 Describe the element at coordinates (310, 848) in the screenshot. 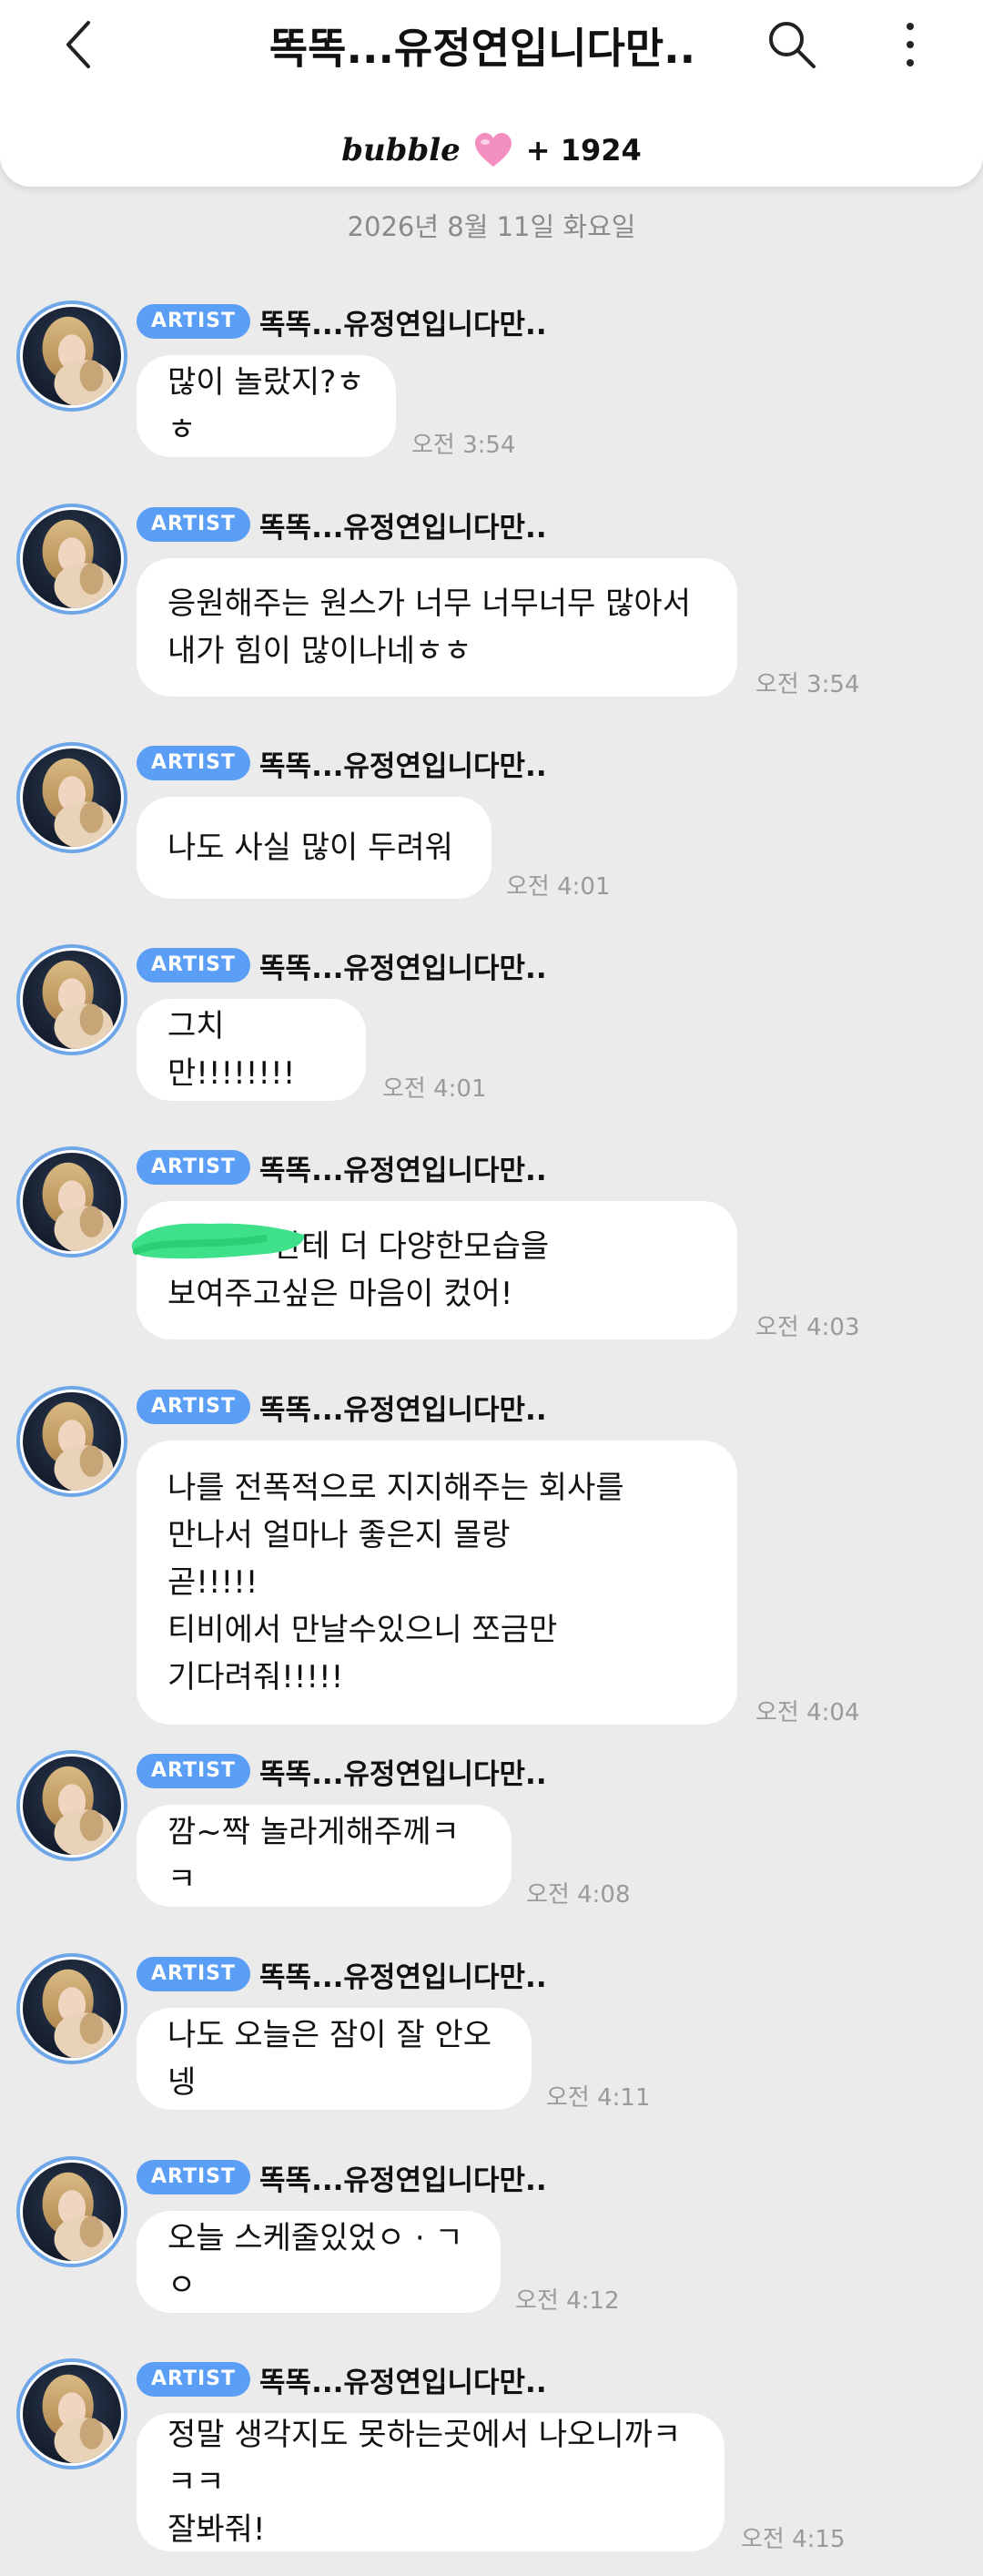

I see `message-text: 나도 사실 많이 두려워` at that location.